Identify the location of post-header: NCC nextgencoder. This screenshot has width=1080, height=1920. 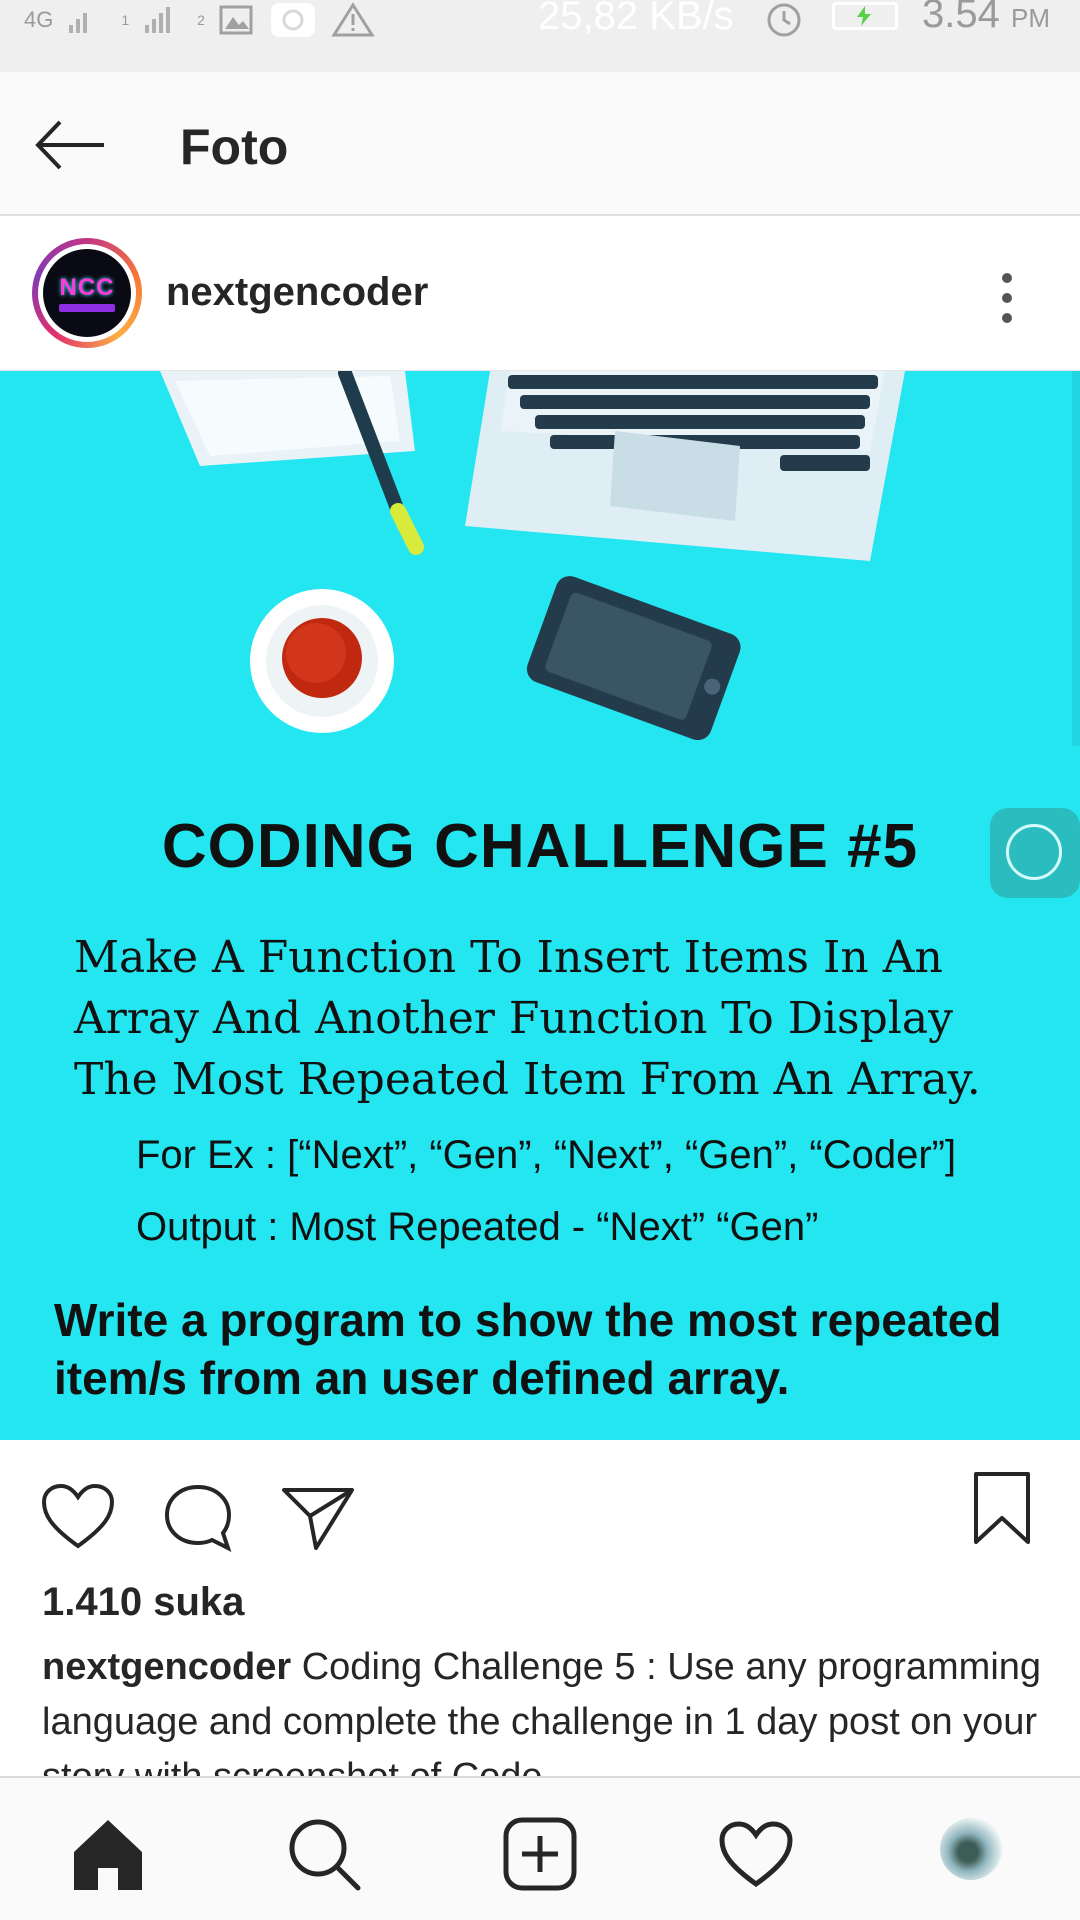
(540, 293).